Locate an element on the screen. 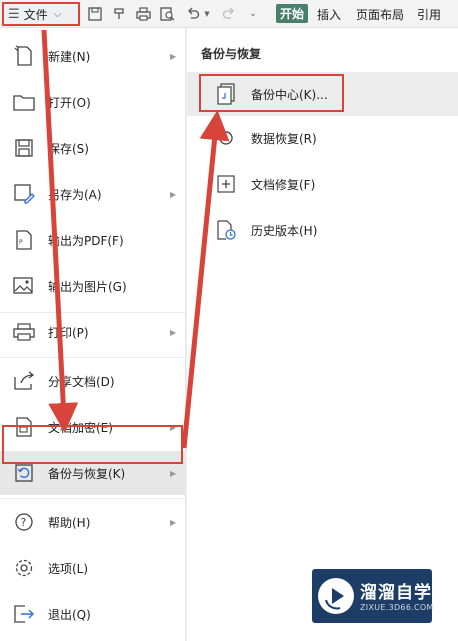  menu-item-label: 输出为PDF(F) is located at coordinates (86, 240).